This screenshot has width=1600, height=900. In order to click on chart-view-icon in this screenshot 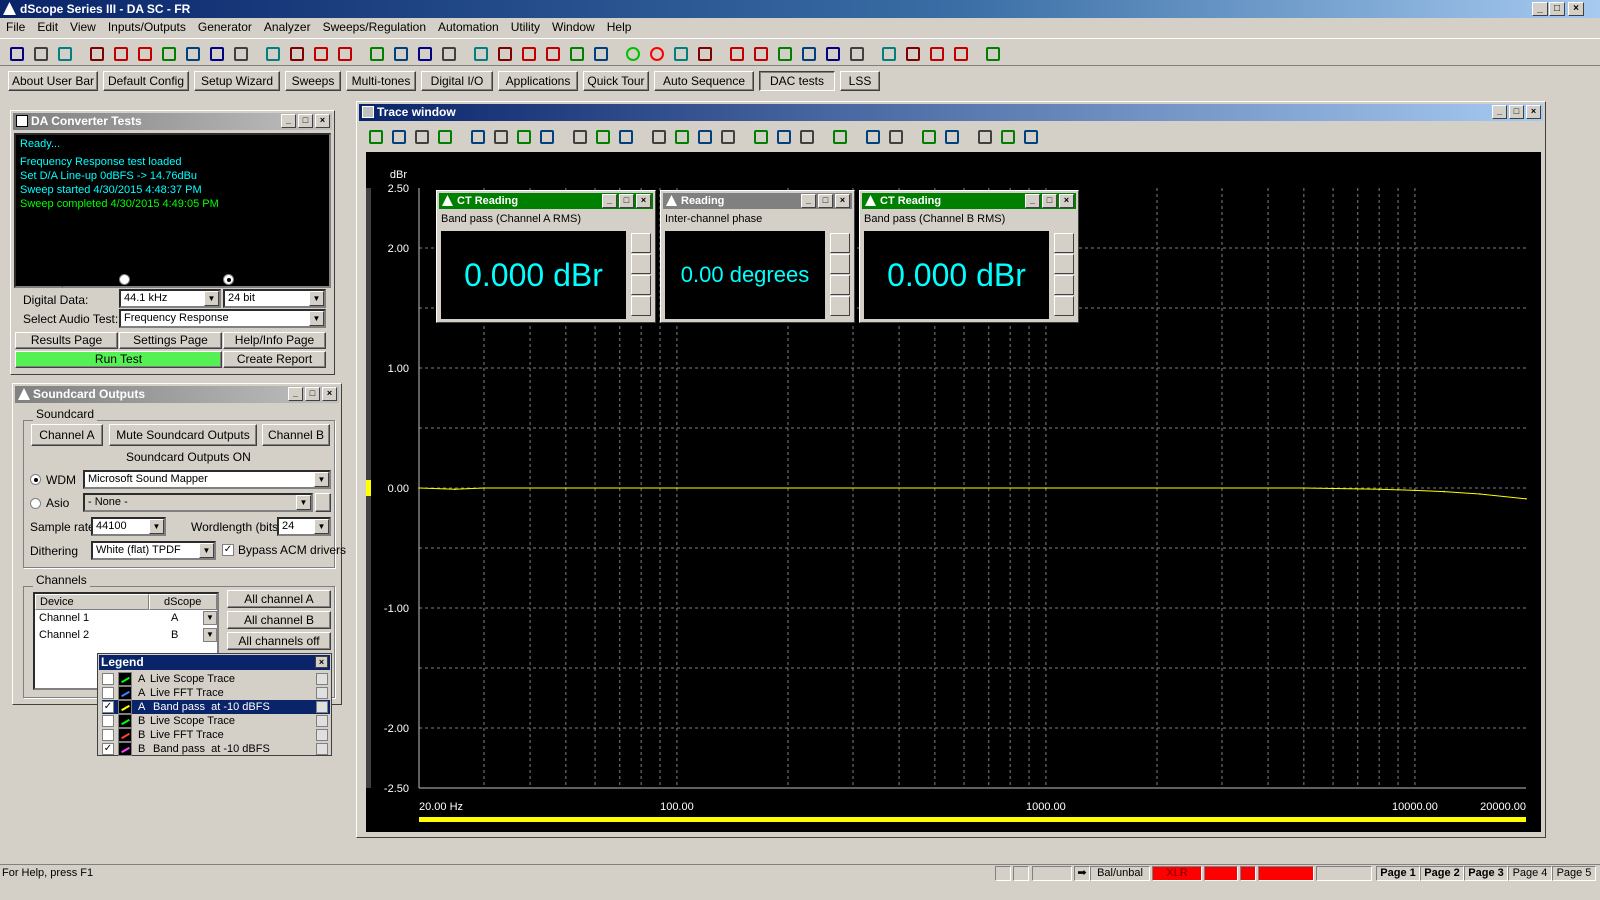, I will do `click(477, 136)`.